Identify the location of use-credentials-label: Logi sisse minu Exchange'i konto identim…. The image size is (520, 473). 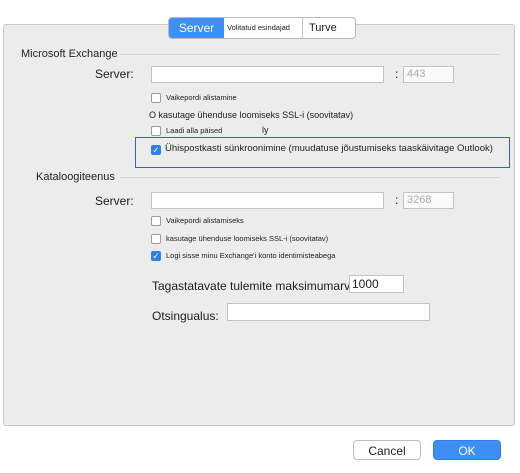
(251, 255).